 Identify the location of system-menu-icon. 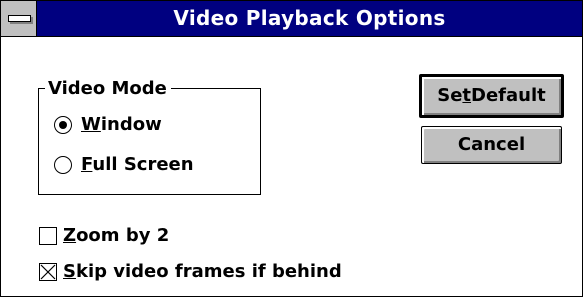
(19, 18).